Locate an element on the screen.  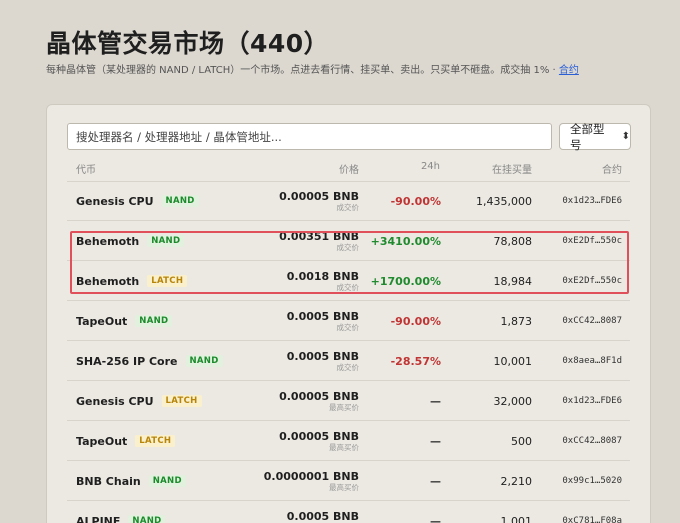
change-value: +3410.00% is located at coordinates (405, 241).